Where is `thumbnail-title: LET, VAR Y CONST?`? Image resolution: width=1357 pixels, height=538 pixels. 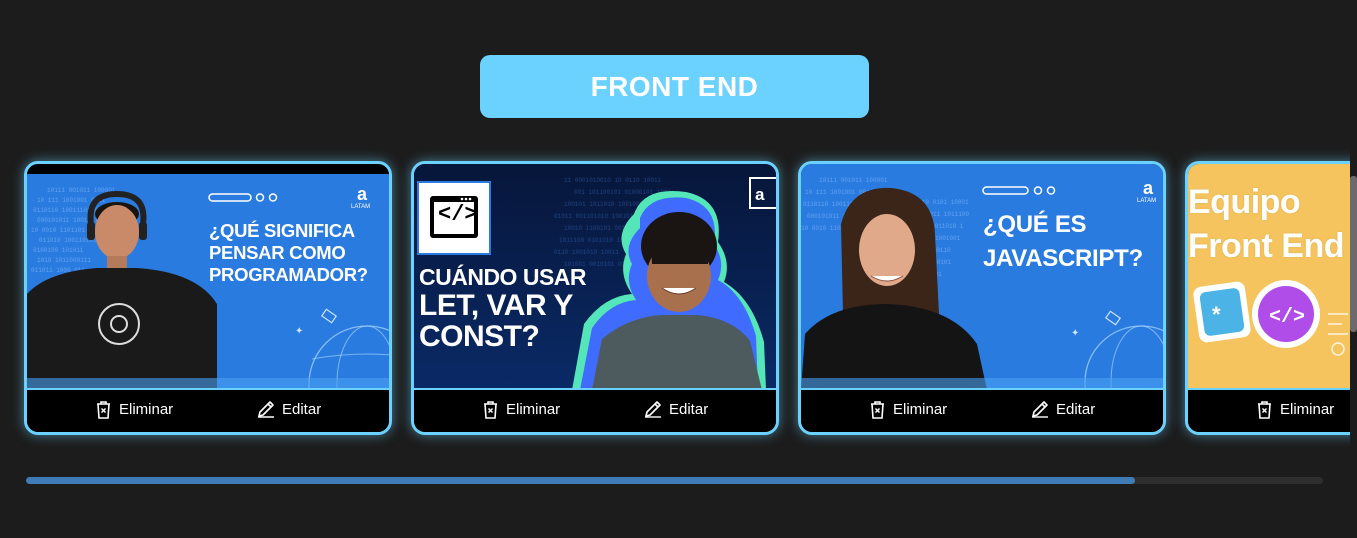 thumbnail-title: LET, VAR Y CONST? is located at coordinates (496, 321).